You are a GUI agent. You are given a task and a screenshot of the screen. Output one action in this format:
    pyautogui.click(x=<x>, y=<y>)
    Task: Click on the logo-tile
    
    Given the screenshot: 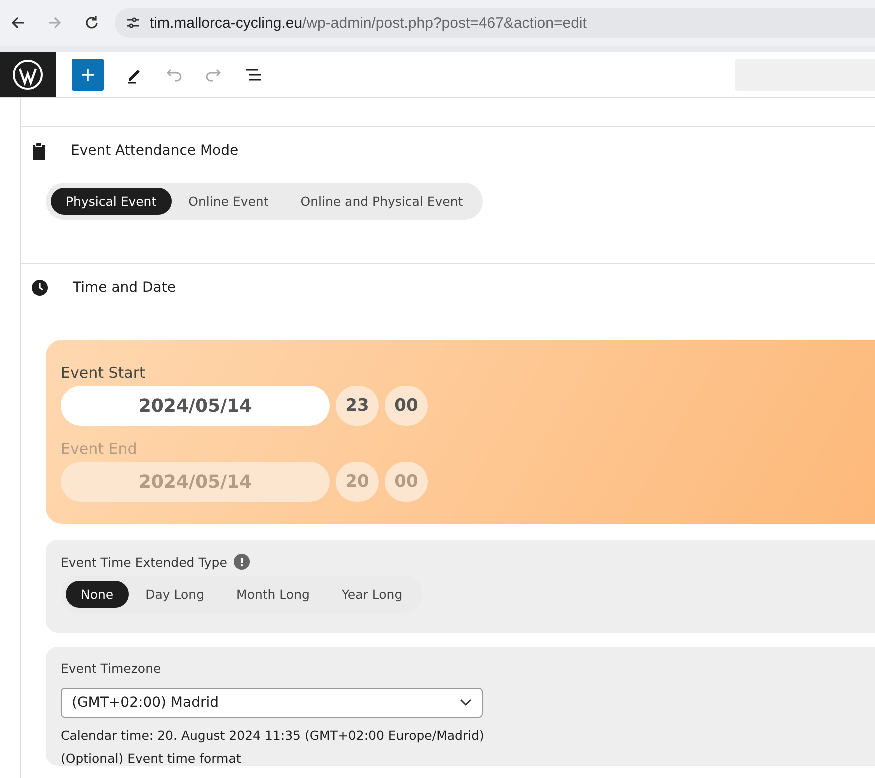 What is the action you would take?
    pyautogui.click(x=28, y=74)
    